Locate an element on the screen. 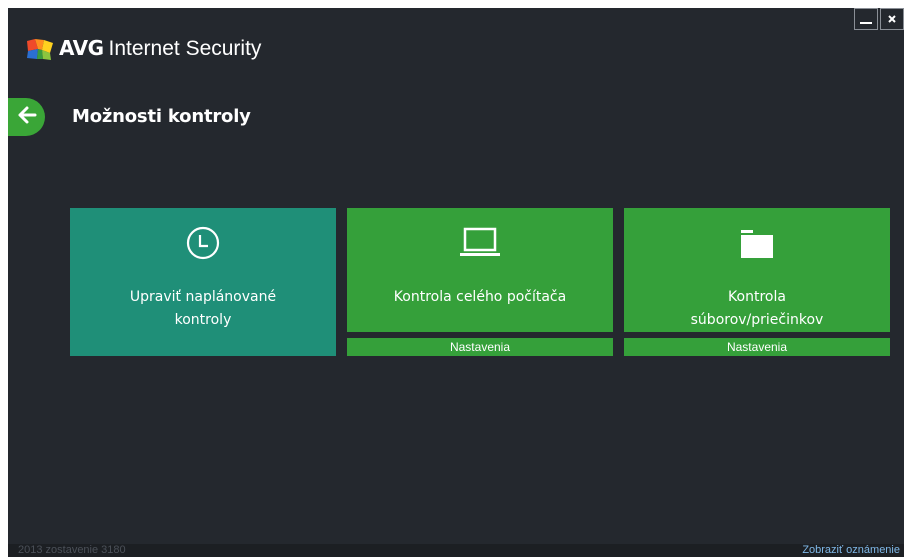  edit-scheduled-scans-tile: Upraviť naplánované kontroly is located at coordinates (203, 282).